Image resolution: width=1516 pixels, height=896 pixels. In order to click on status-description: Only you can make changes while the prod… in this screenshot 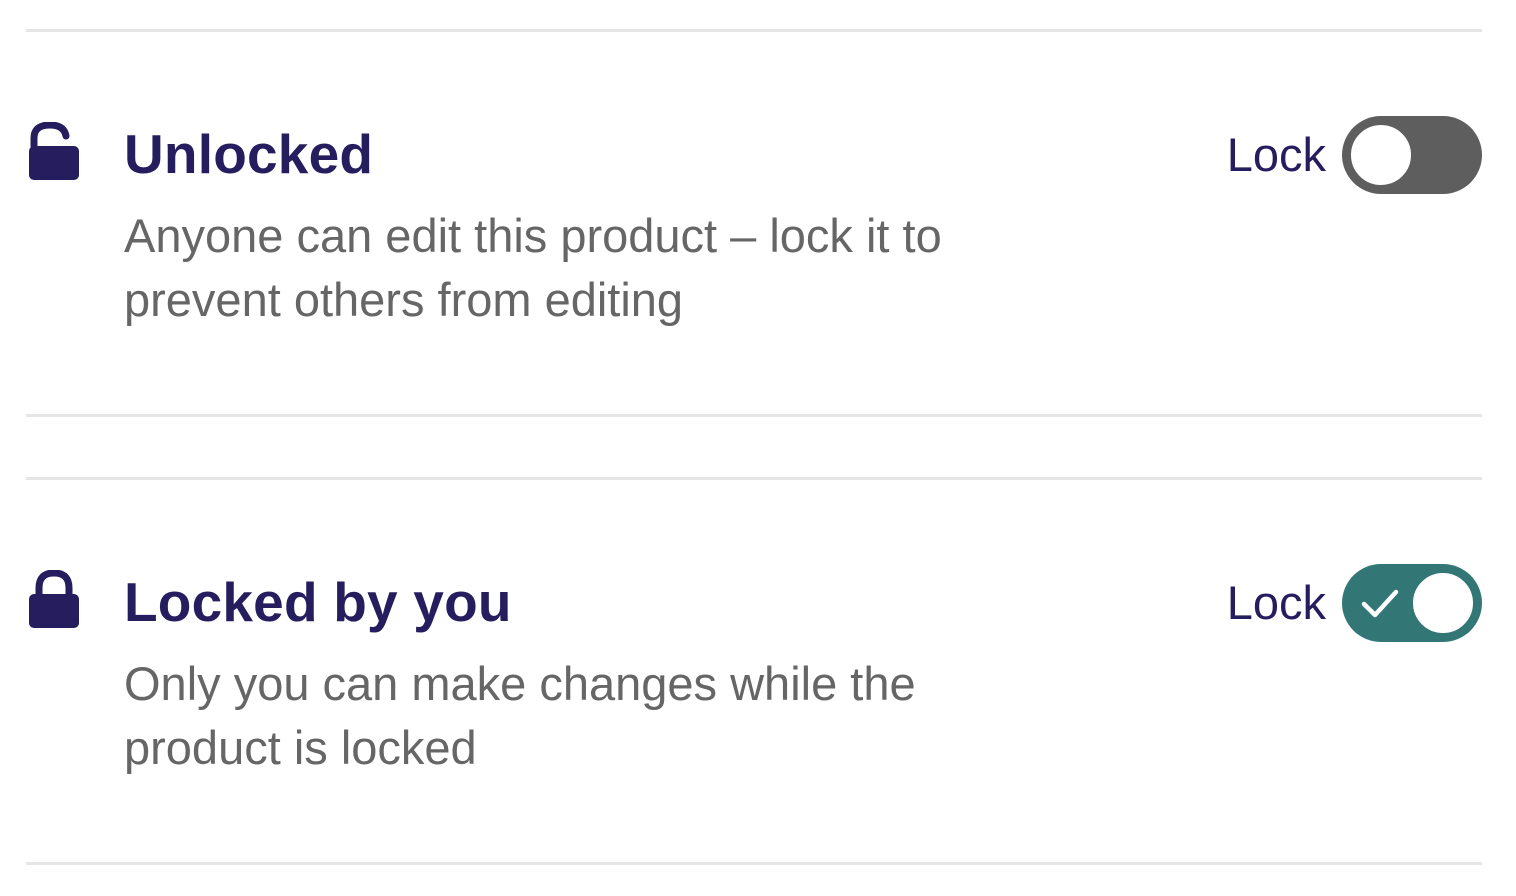, I will do `click(520, 715)`.